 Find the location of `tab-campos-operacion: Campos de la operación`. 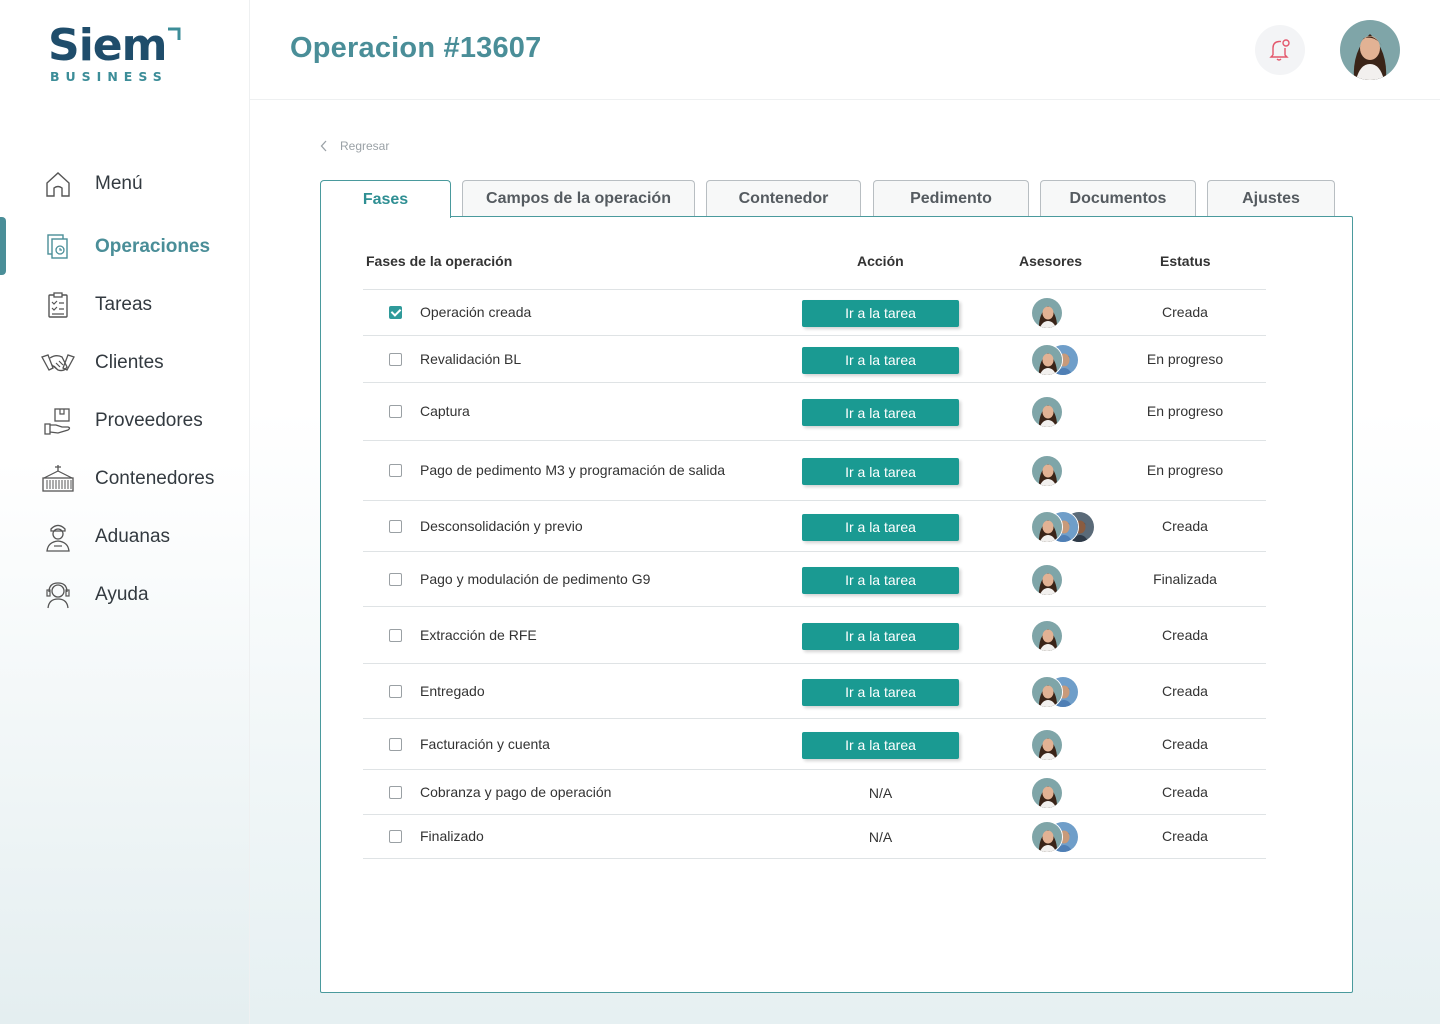

tab-campos-operacion: Campos de la operación is located at coordinates (578, 198).